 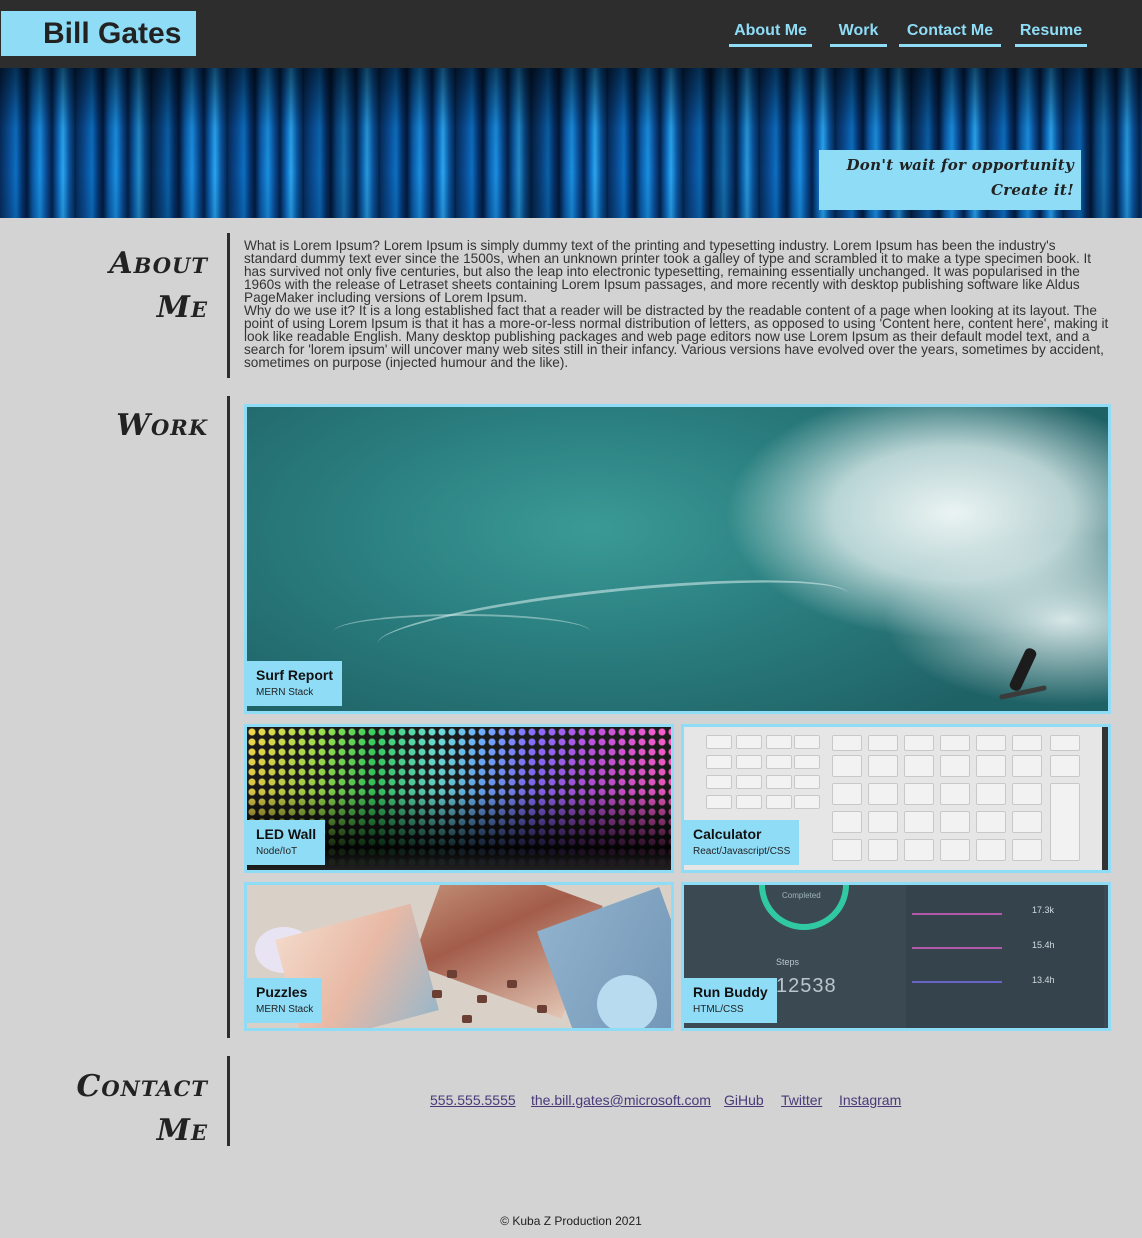 What do you see at coordinates (727, 834) in the screenshot?
I see `project-title: Calculator` at bounding box center [727, 834].